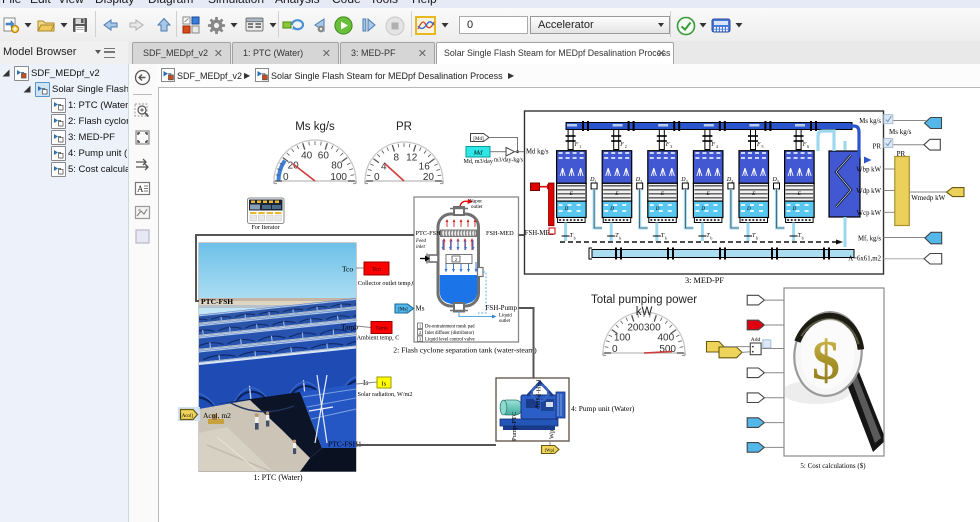  What do you see at coordinates (868, 170) in the screenshot?
I see `svg-text: Wbp kW` at bounding box center [868, 170].